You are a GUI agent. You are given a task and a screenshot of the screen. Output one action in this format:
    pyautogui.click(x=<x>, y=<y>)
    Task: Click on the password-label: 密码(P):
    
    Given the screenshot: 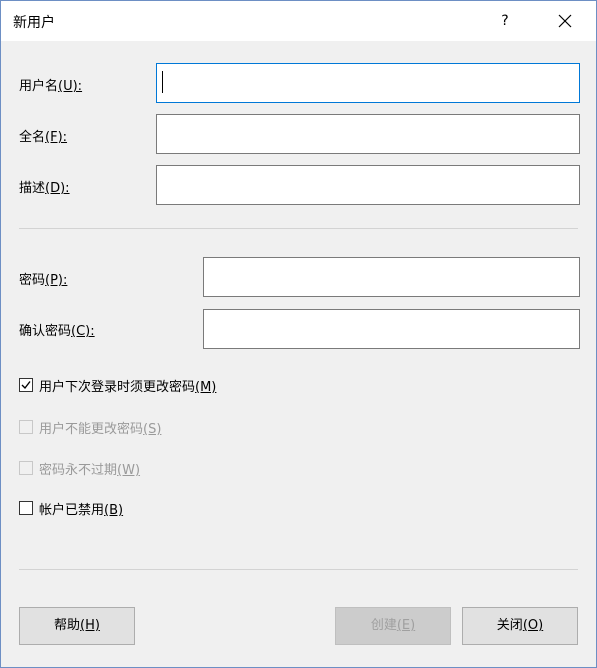 What is the action you would take?
    pyautogui.click(x=43, y=280)
    